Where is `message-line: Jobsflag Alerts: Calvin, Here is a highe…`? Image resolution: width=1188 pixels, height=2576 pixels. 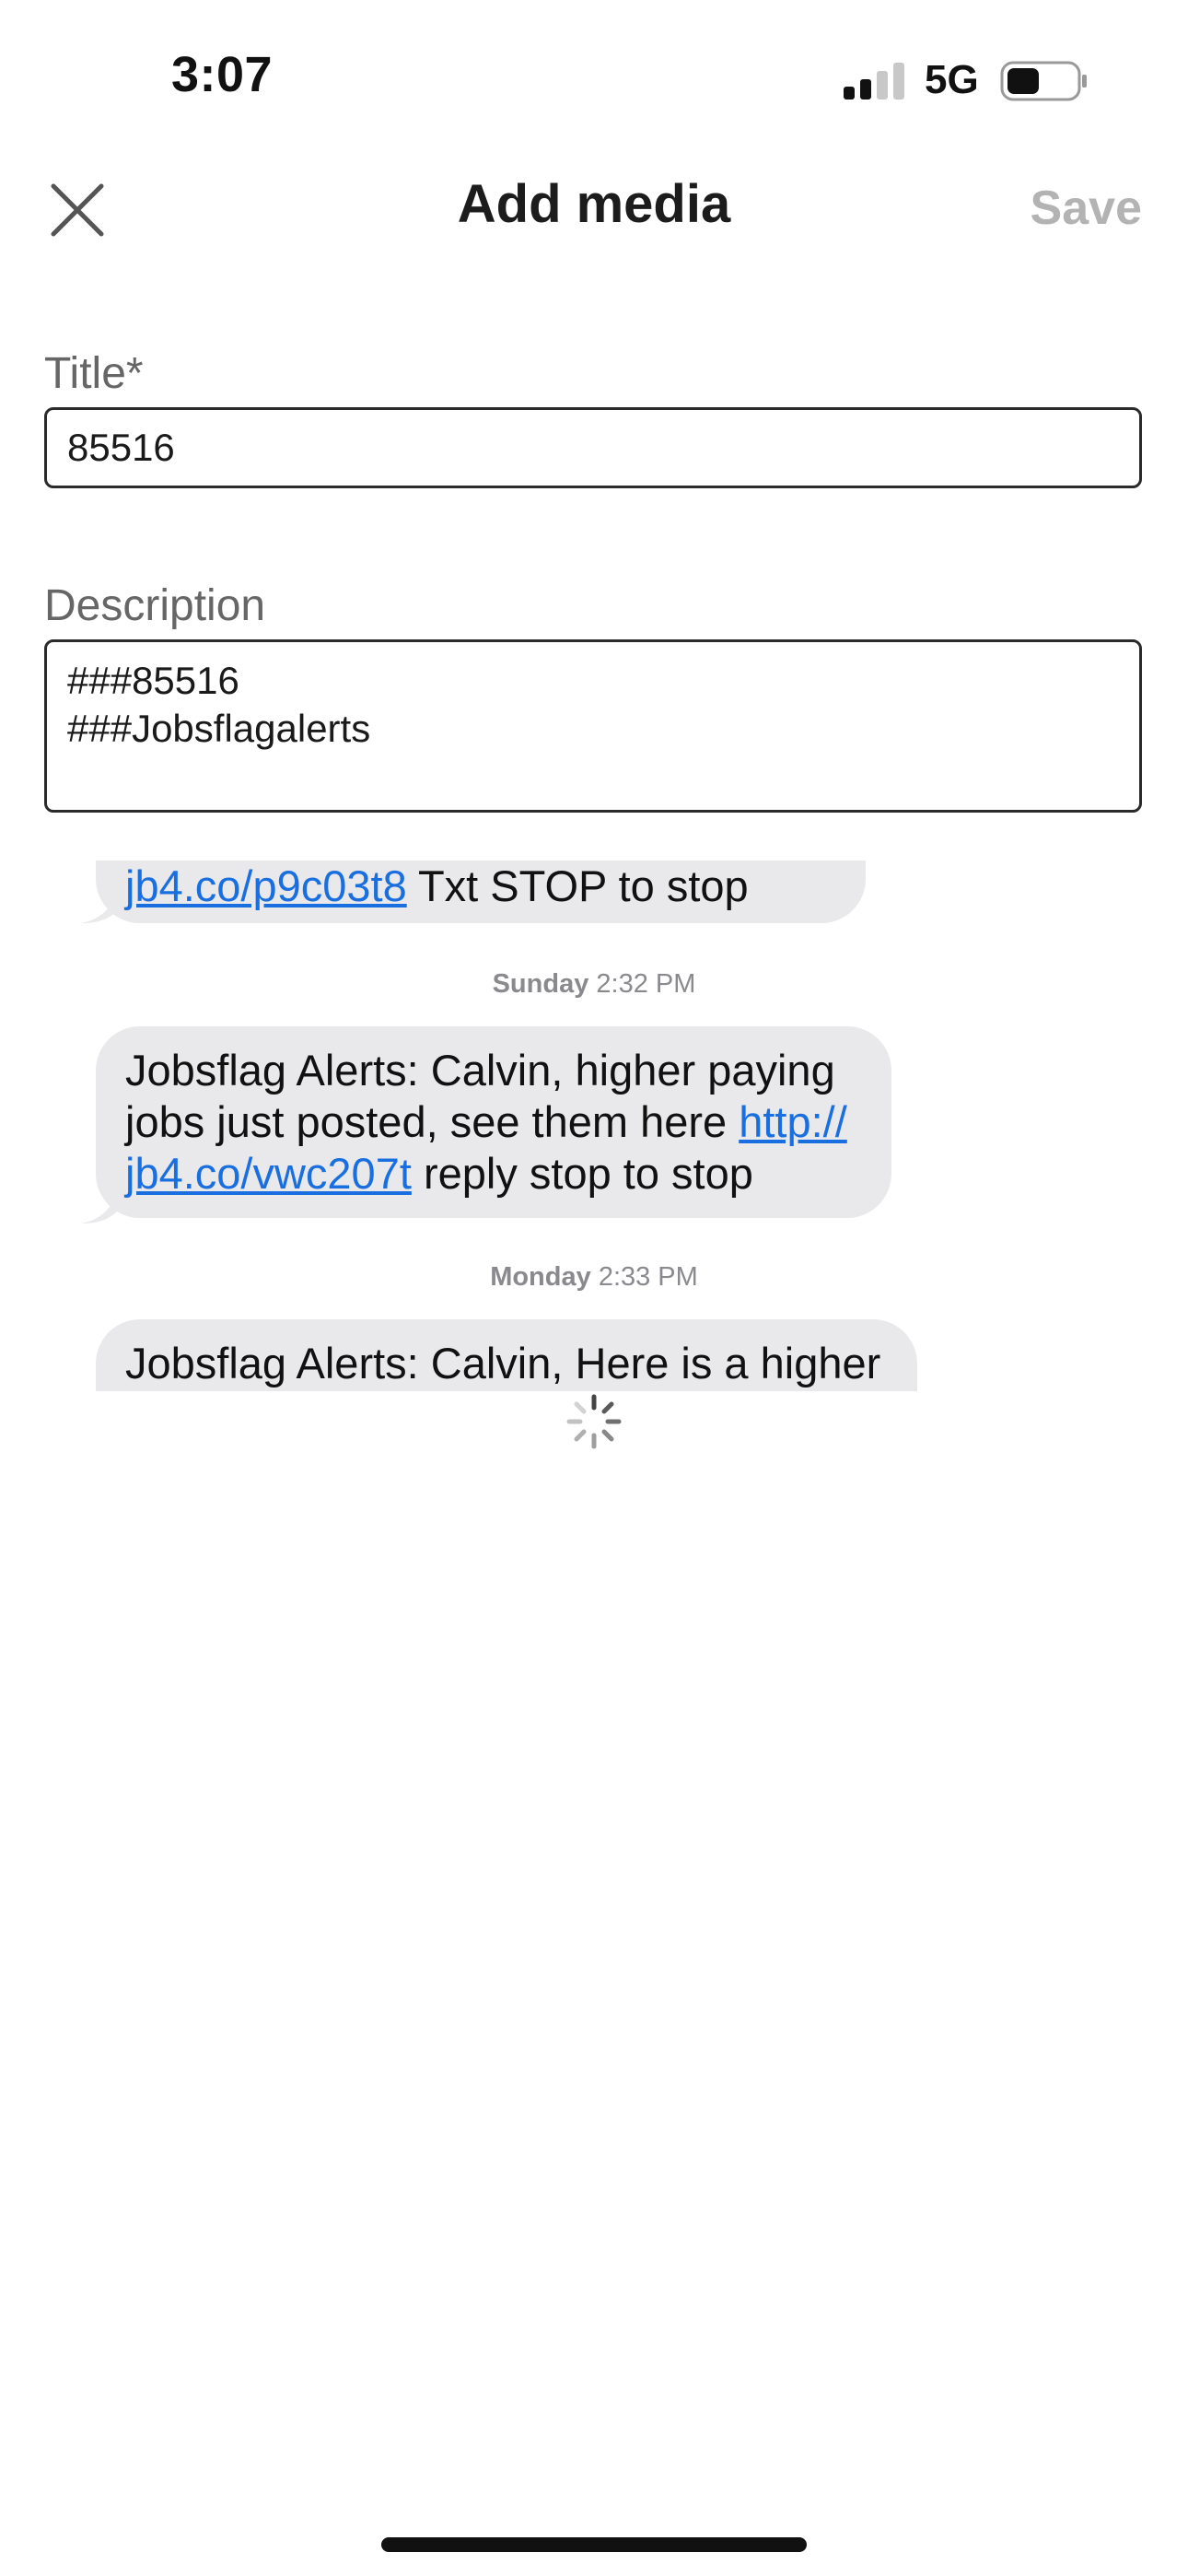 message-line: Jobsflag Alerts: Calvin, Here is a highe… is located at coordinates (503, 1363).